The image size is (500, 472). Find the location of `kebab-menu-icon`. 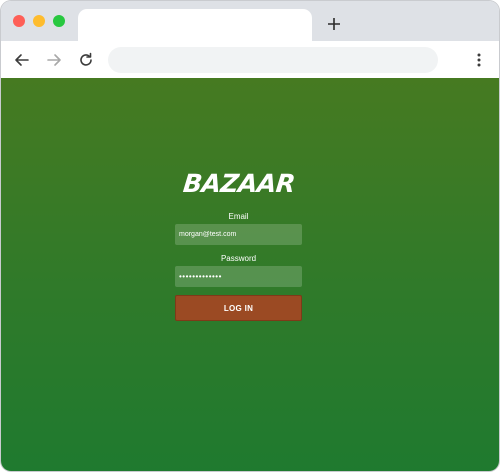

kebab-menu-icon is located at coordinates (479, 60).